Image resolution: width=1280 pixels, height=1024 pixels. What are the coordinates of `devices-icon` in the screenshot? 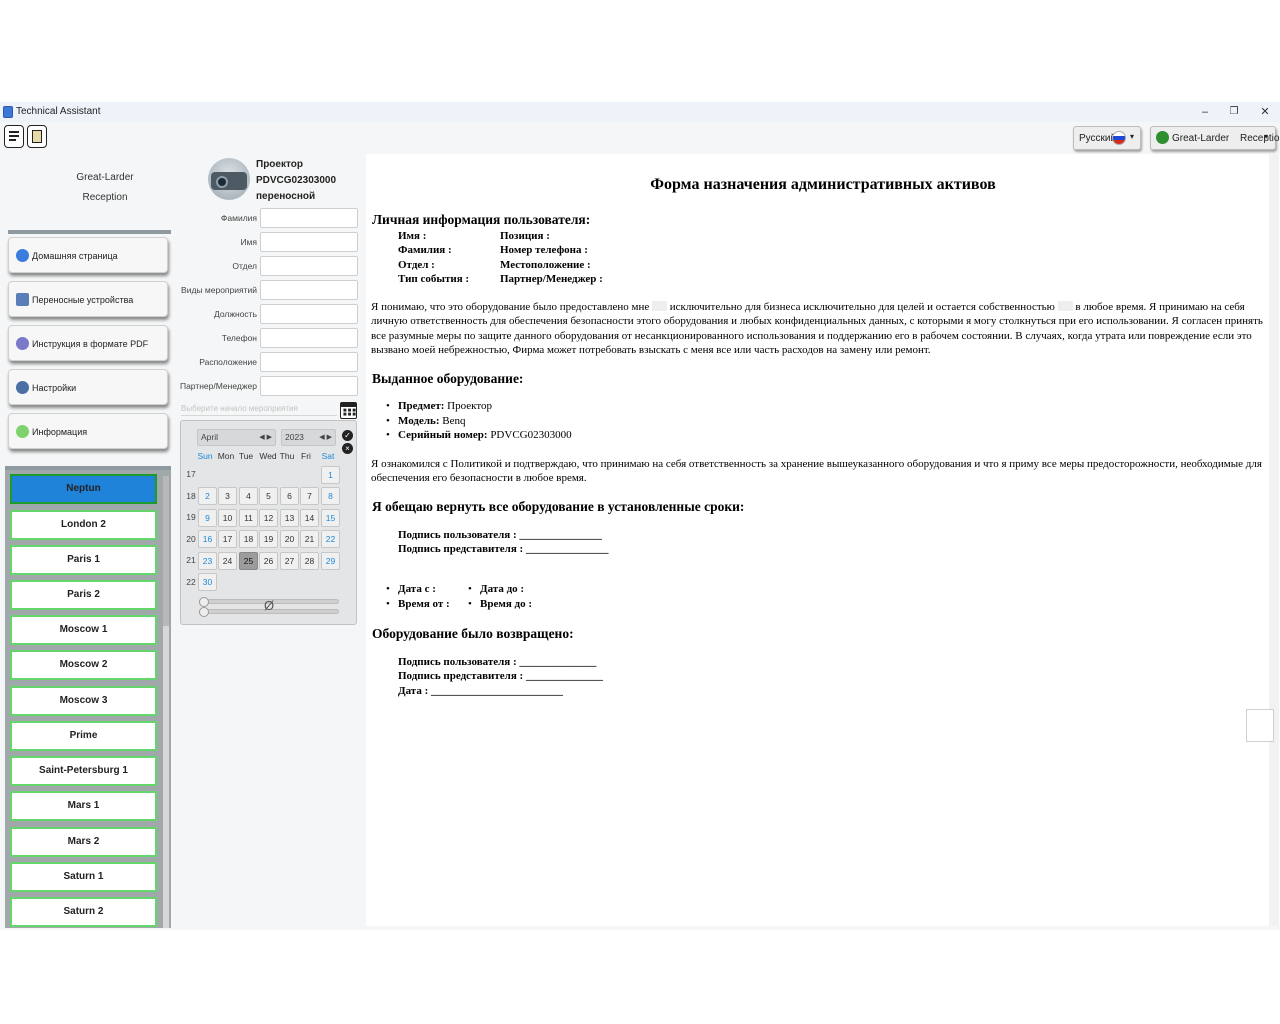 It's located at (22, 299).